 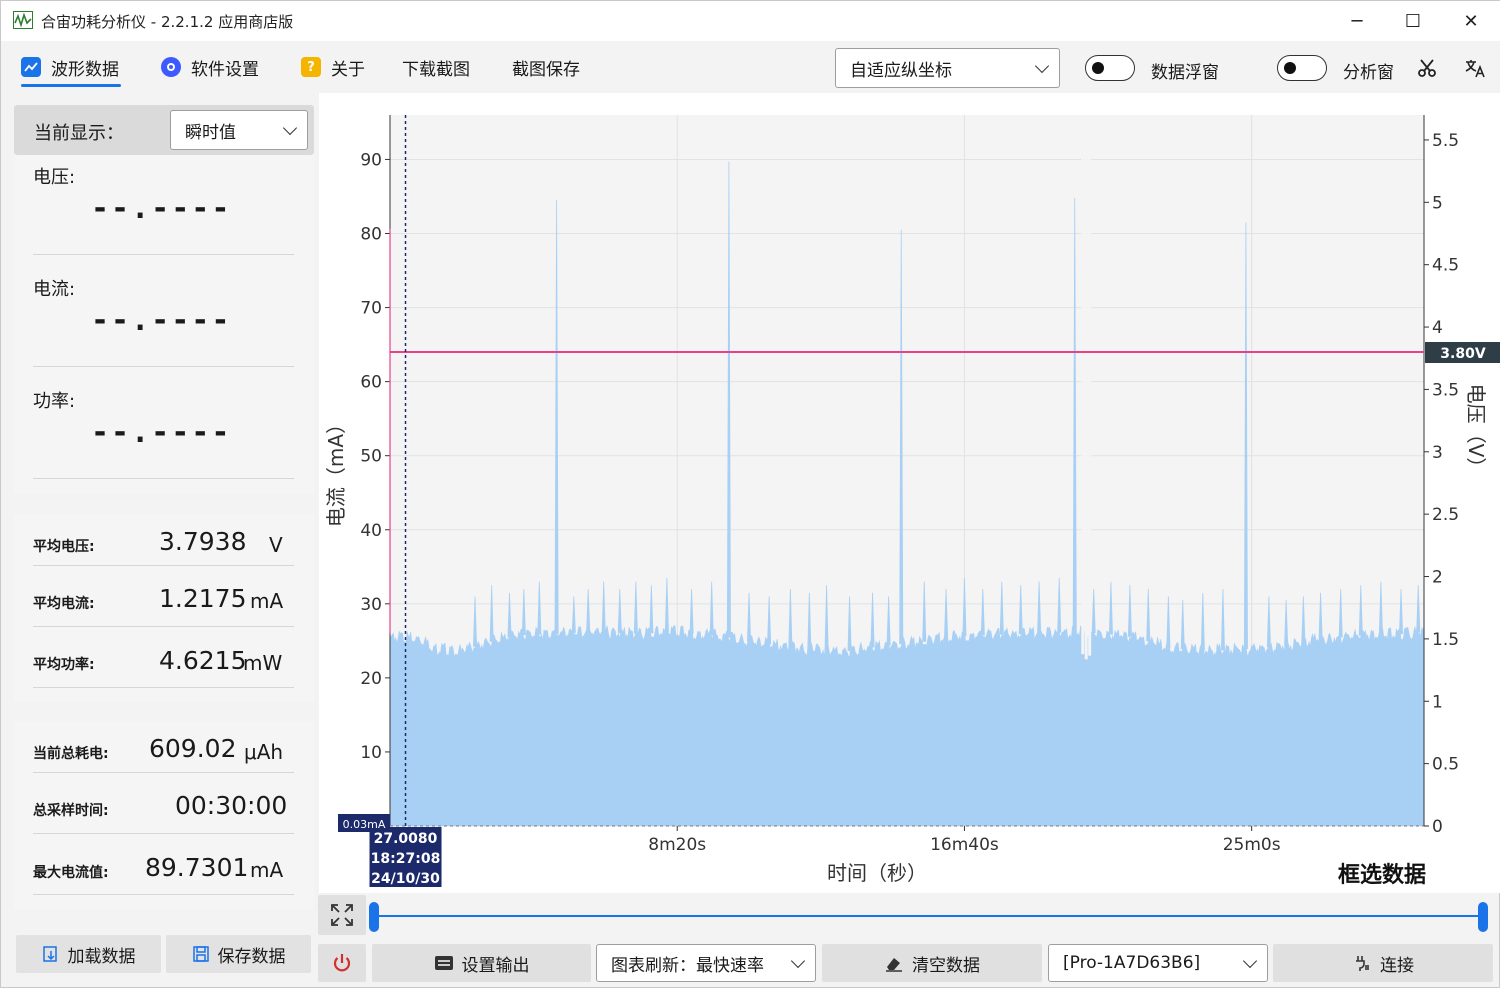 I want to click on maximize-icon: ☐, so click(x=1413, y=21).